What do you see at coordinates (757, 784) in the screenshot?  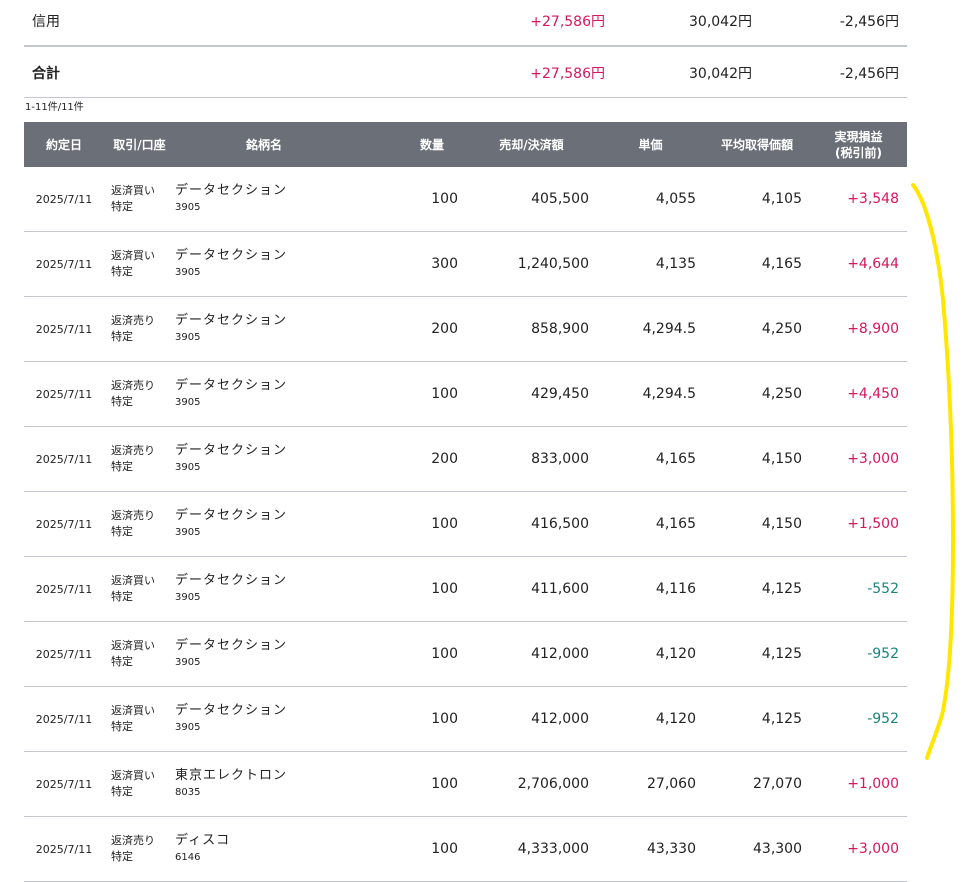 I see `average-cost: 27,070` at bounding box center [757, 784].